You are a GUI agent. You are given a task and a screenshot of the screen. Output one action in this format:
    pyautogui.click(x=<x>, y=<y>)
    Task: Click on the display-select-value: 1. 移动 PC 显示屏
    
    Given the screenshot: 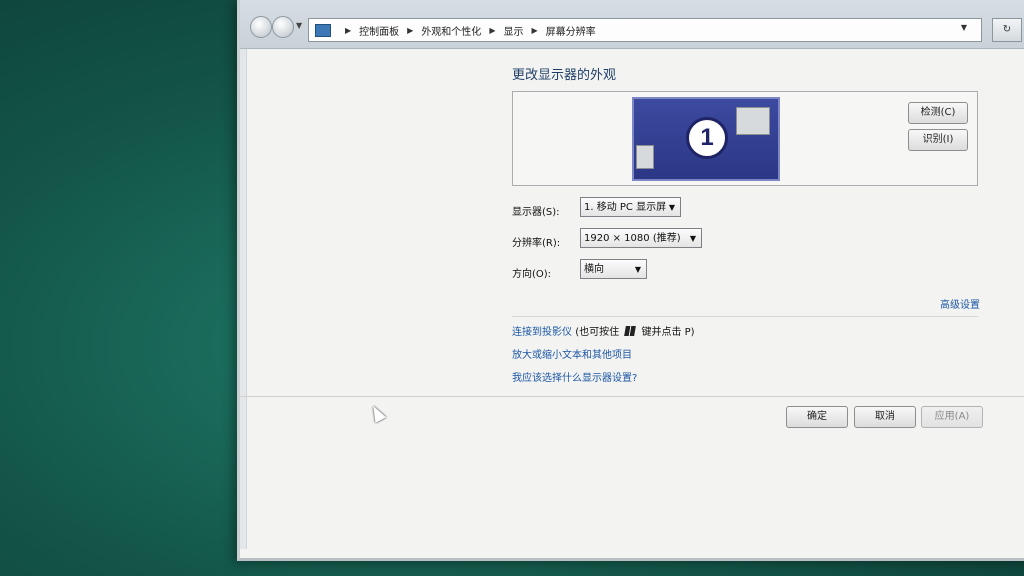 What is the action you would take?
    pyautogui.click(x=625, y=207)
    